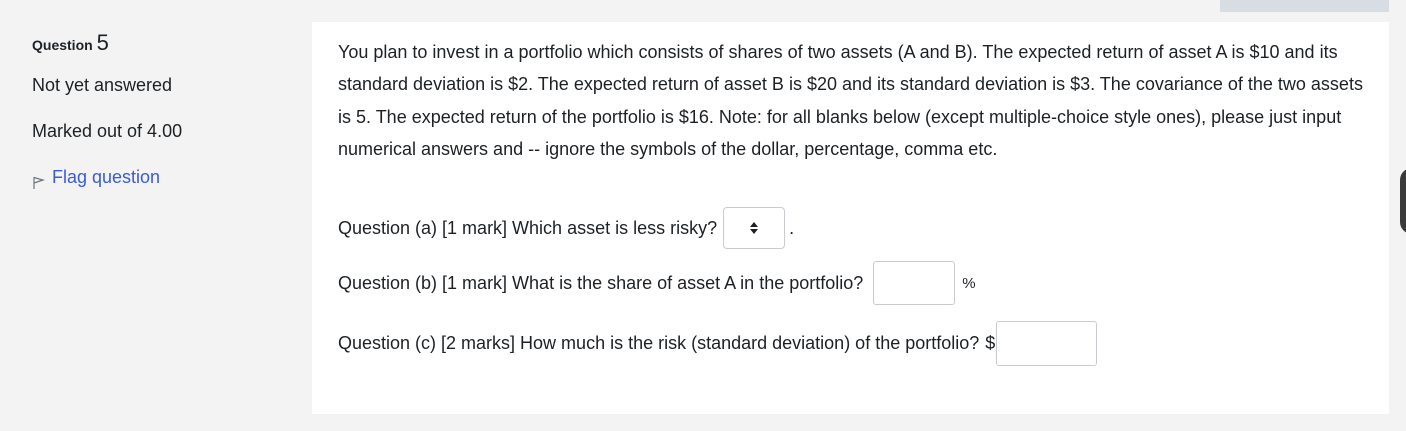 The image size is (1406, 431). What do you see at coordinates (792, 227) in the screenshot?
I see `period-text: .` at bounding box center [792, 227].